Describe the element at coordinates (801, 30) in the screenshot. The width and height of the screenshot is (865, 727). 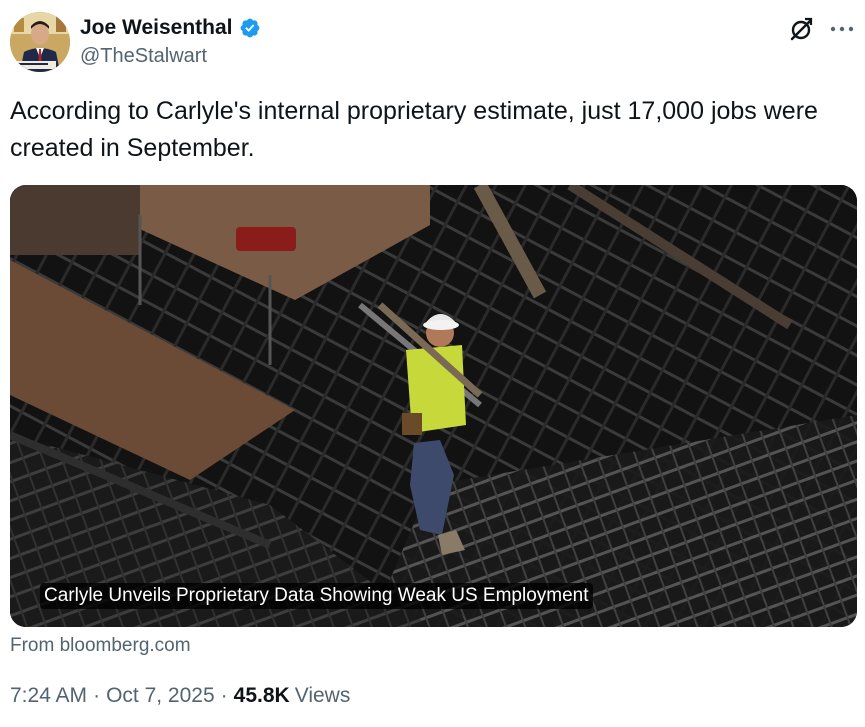
I see `grok-icon` at that location.